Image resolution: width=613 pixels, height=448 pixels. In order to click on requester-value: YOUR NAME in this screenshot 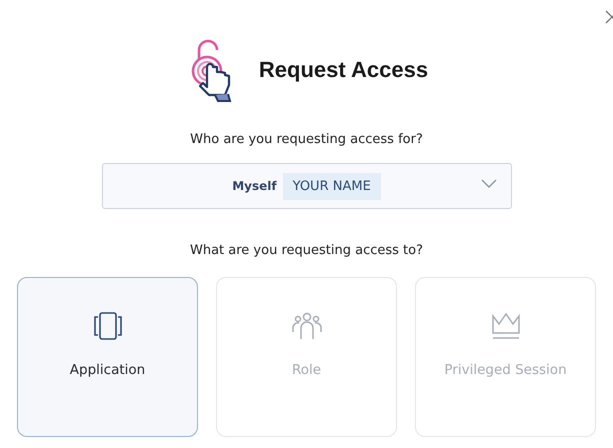, I will do `click(331, 186)`.